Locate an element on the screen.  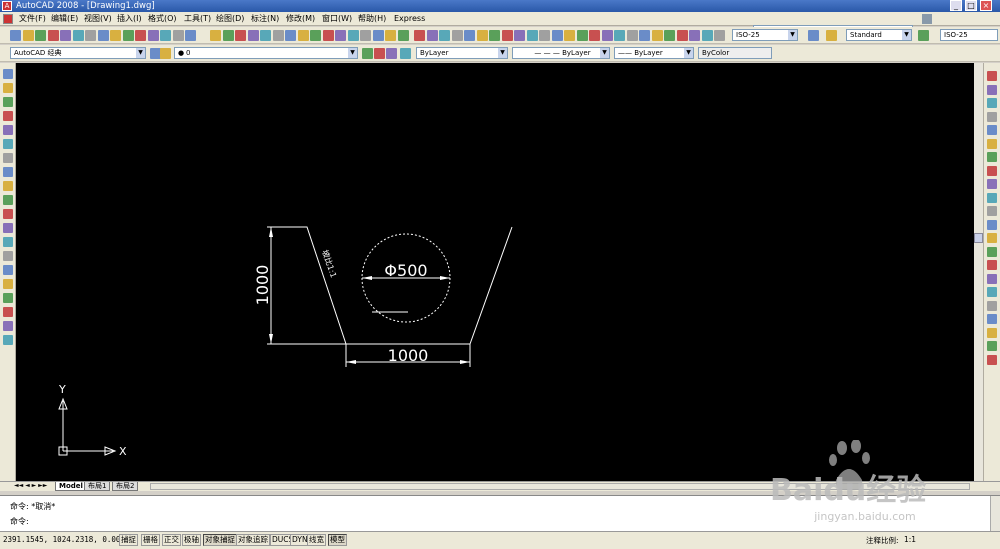
menu-tools: 工具(T) is located at coordinates (197, 19).